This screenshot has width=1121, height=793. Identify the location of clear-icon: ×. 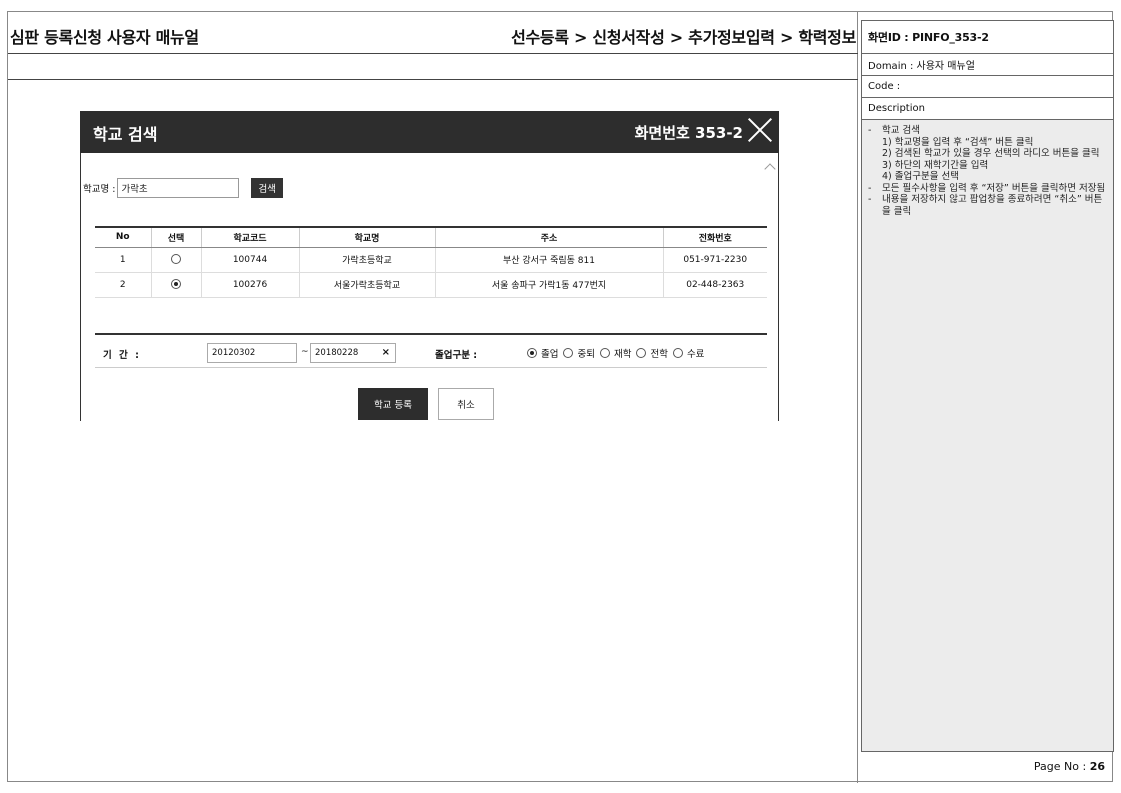
(386, 352).